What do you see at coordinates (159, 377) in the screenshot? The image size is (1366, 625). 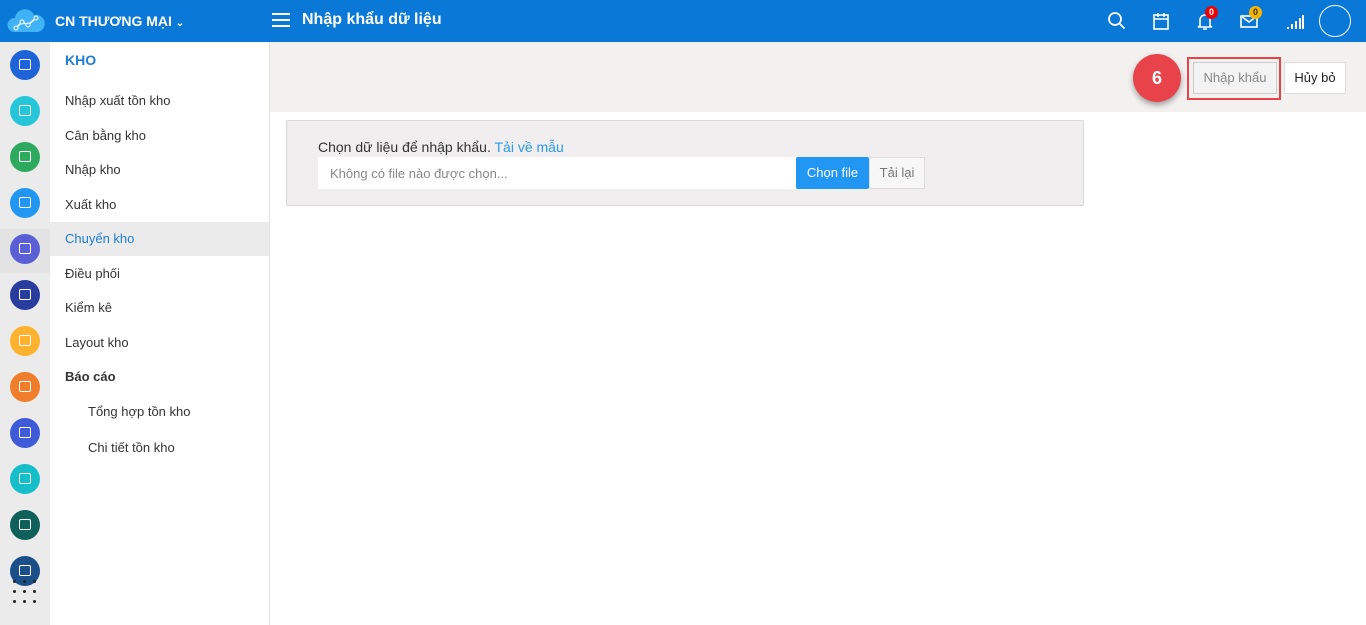 I see `sidebar-item: Báo cáo` at bounding box center [159, 377].